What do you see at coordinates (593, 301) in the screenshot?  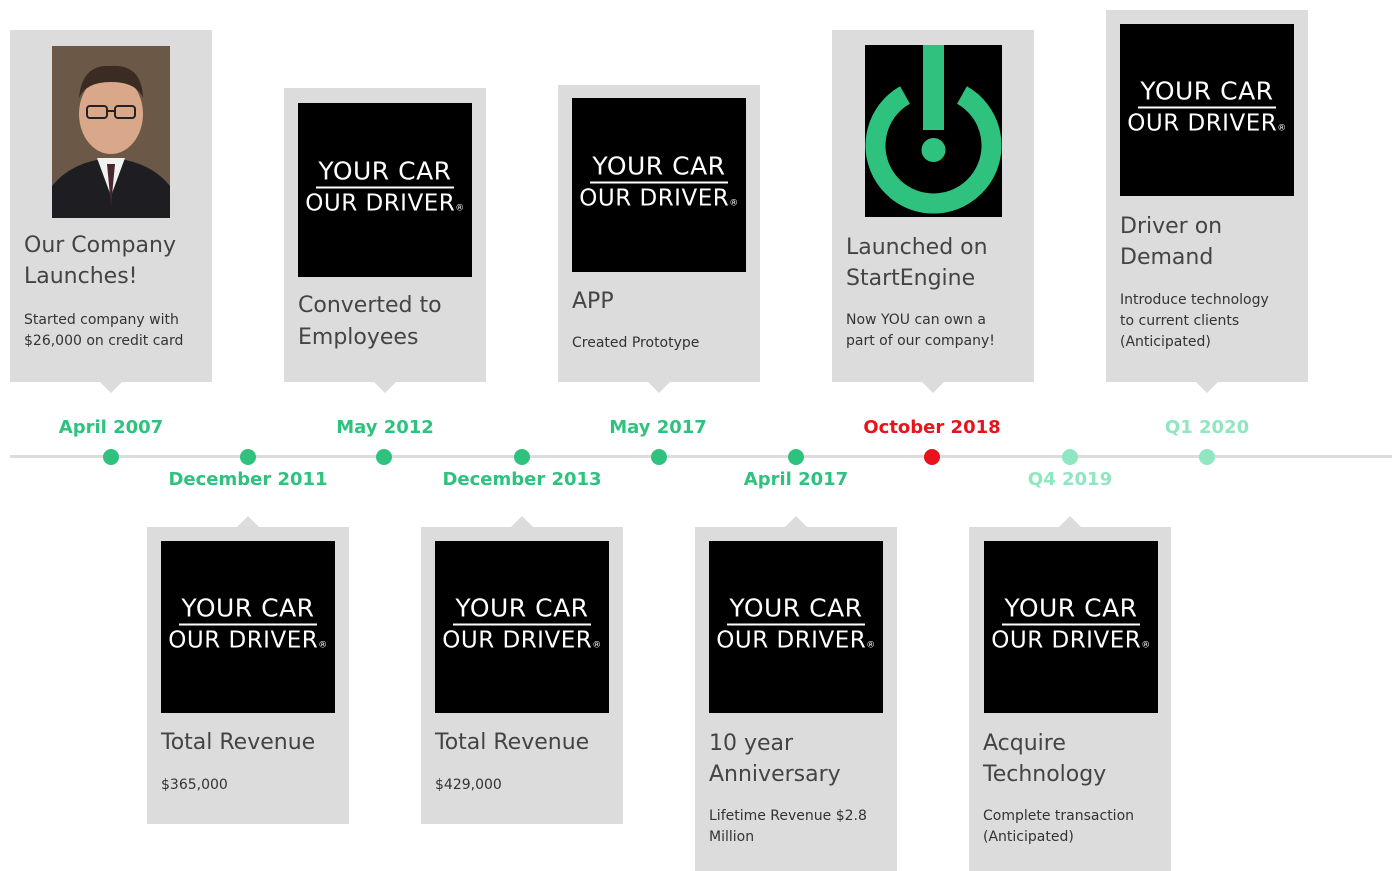 I see `event-title: APP` at bounding box center [593, 301].